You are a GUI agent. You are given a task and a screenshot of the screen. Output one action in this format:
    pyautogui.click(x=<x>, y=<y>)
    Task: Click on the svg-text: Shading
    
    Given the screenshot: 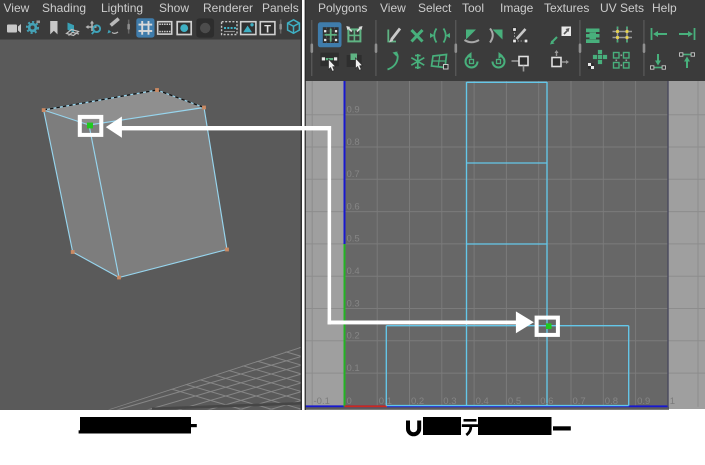 What is the action you would take?
    pyautogui.click(x=64, y=8)
    